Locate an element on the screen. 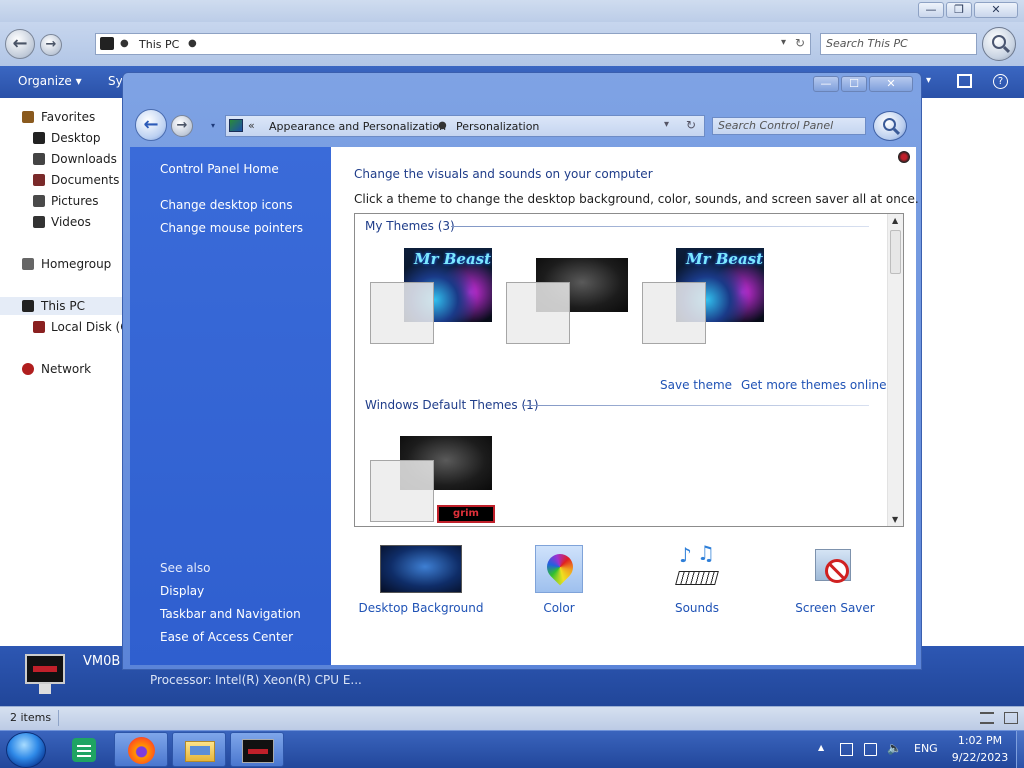 This screenshot has width=1024, height=768. cp-search-button is located at coordinates (890, 126).